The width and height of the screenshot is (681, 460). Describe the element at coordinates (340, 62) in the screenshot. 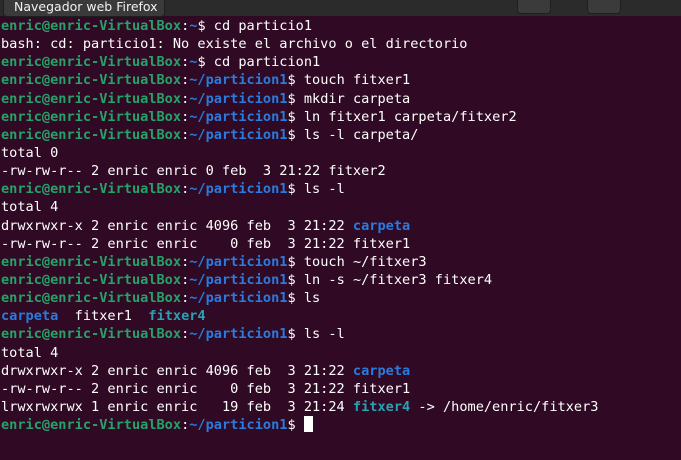

I see `terminal-line: enric@enric-VirtualBox:~$ cd particion1` at that location.